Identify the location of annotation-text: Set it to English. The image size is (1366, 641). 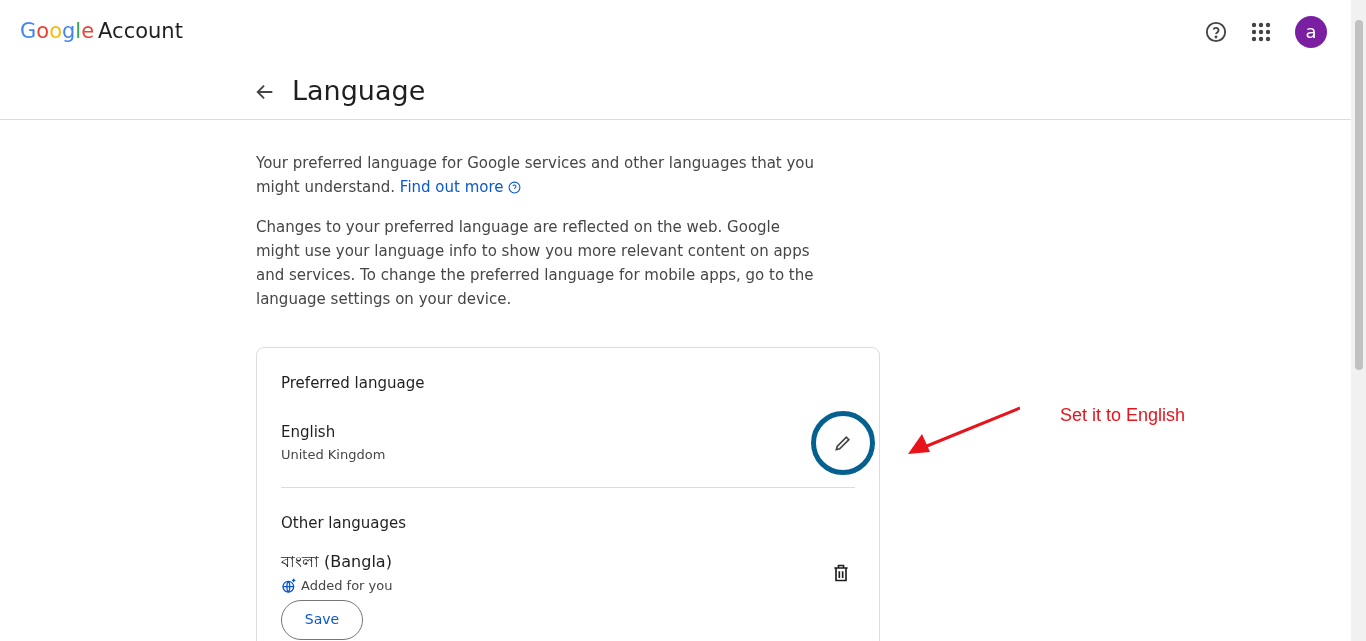
(1123, 415).